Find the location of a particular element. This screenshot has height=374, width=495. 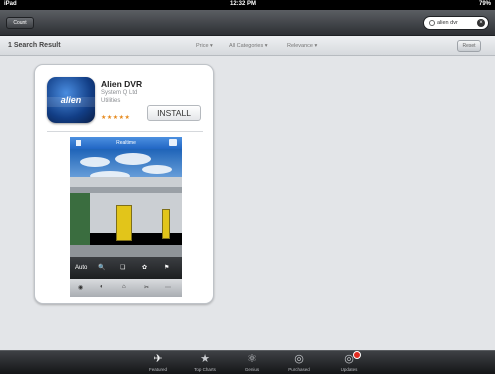

screenshot-title: Realtime is located at coordinates (126, 143).